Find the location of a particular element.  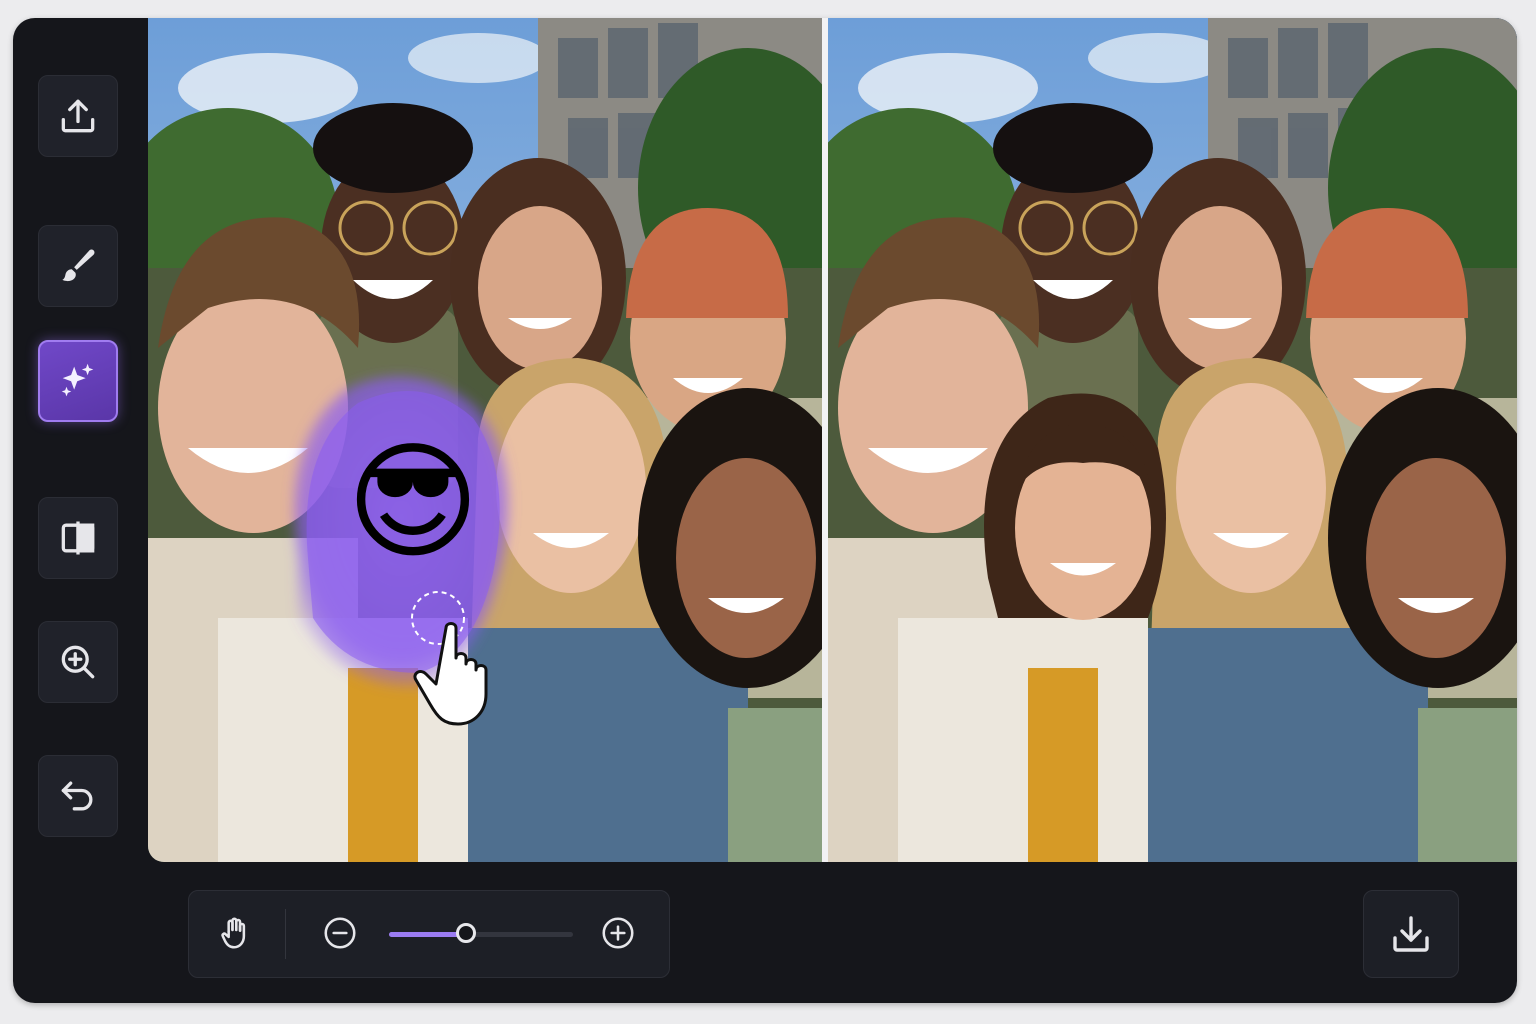

ai-enhance-button is located at coordinates (78, 381).